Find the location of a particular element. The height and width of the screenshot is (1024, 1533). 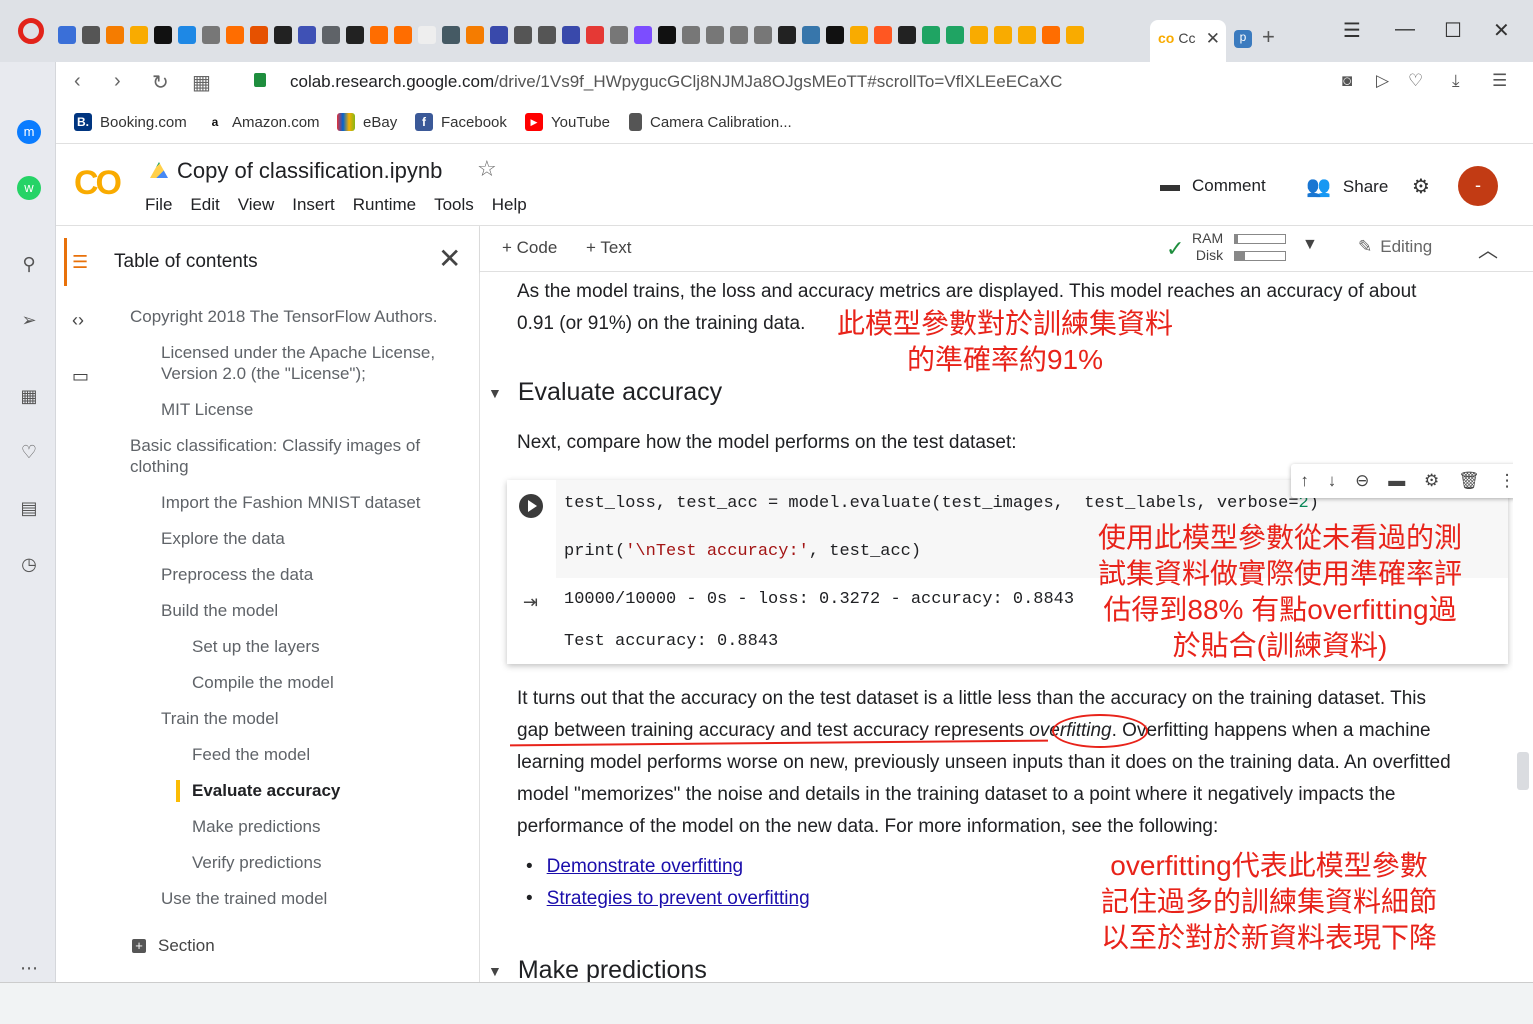

lock-icon is located at coordinates (260, 80).